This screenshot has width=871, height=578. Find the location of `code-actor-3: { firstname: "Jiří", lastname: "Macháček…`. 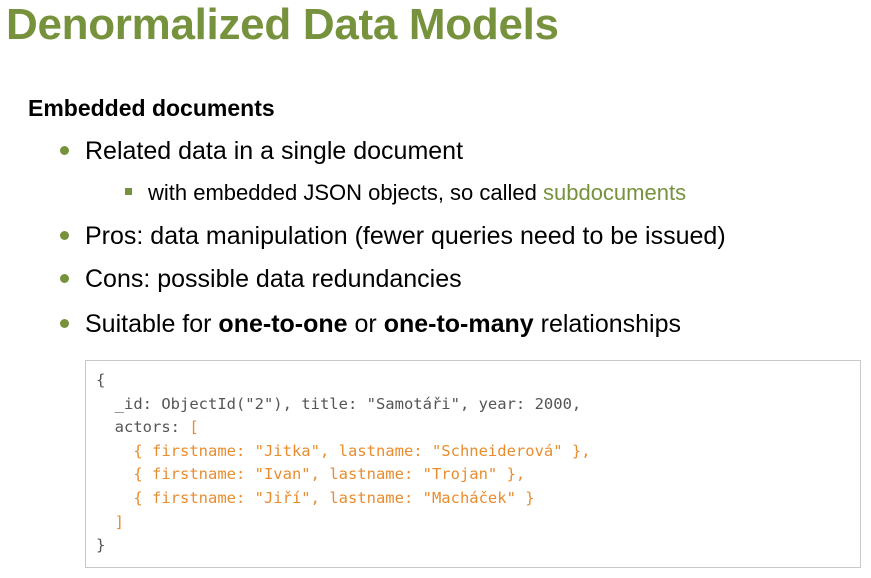

code-actor-3: { firstname: "Jiří", lastname: "Macháček… is located at coordinates (315, 497).